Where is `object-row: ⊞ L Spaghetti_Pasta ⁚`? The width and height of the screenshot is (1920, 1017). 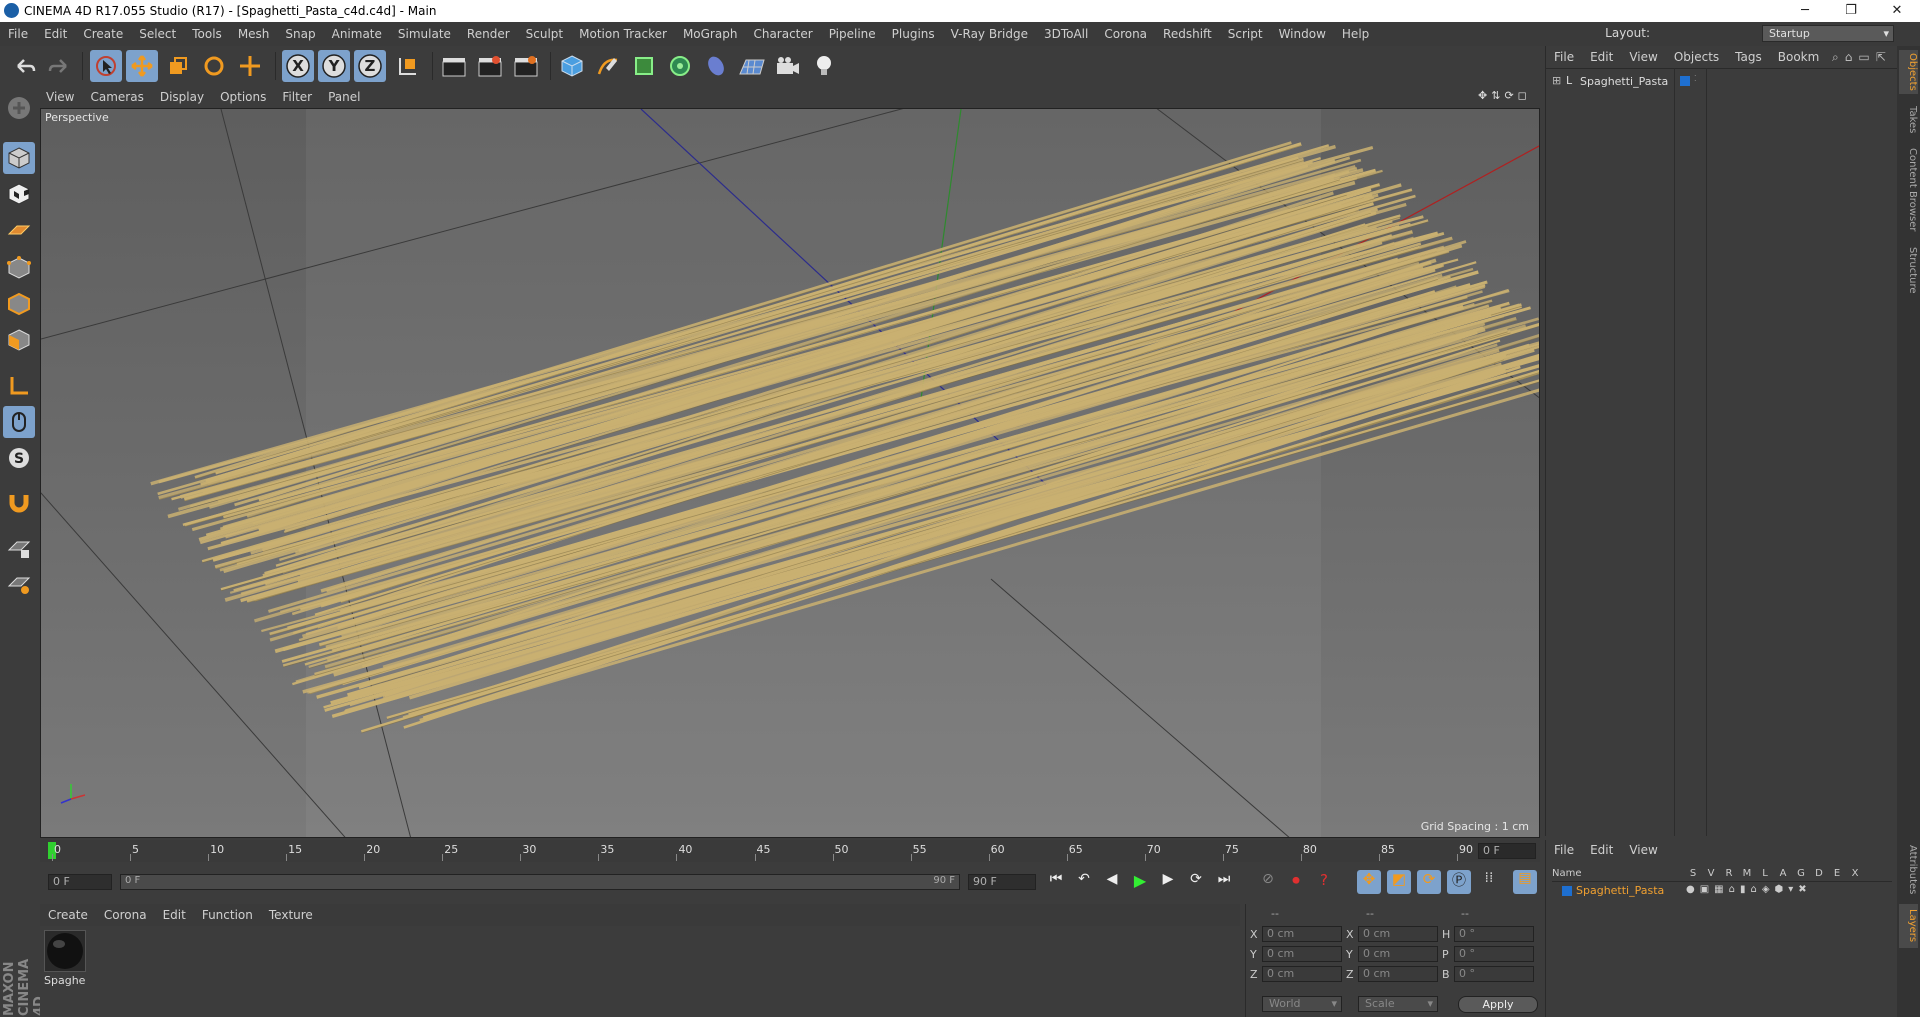
object-row: ⊞ L Spaghetti_Pasta ⁚ is located at coordinates (1722, 82).